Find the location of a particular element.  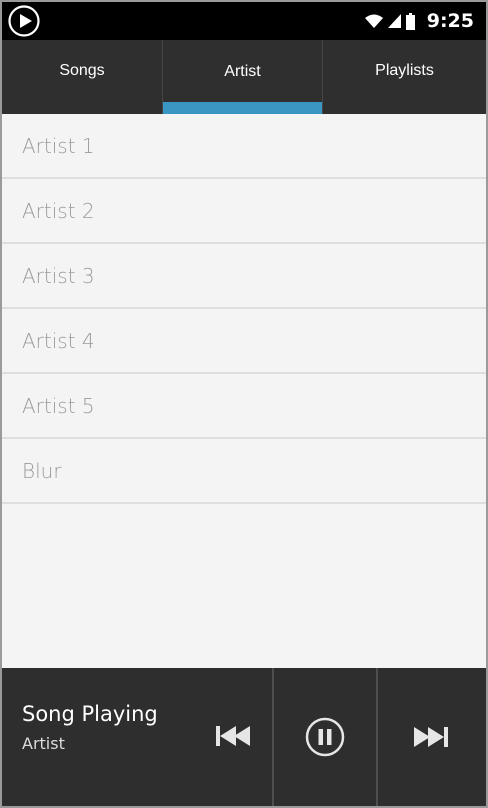

tab-songs-label: Songs is located at coordinates (82, 70).